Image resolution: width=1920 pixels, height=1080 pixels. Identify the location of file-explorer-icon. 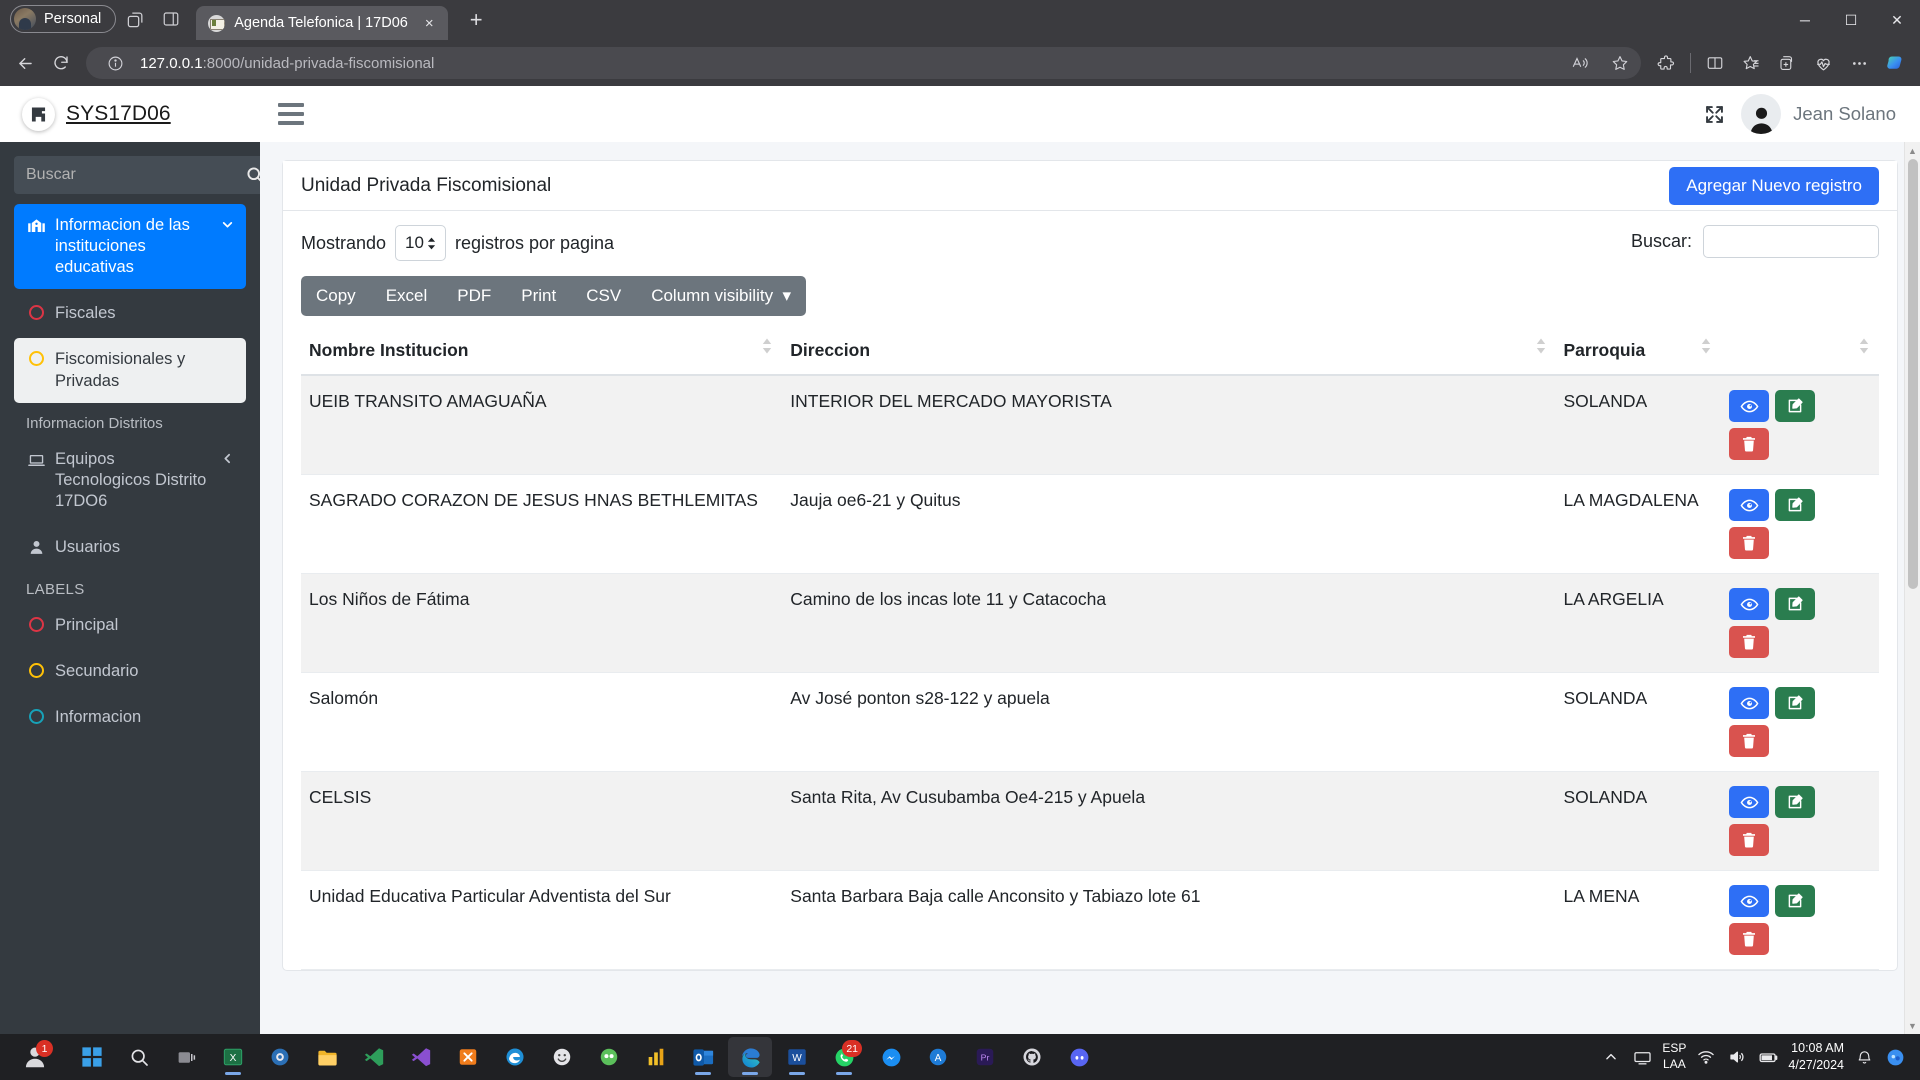
(327, 1057).